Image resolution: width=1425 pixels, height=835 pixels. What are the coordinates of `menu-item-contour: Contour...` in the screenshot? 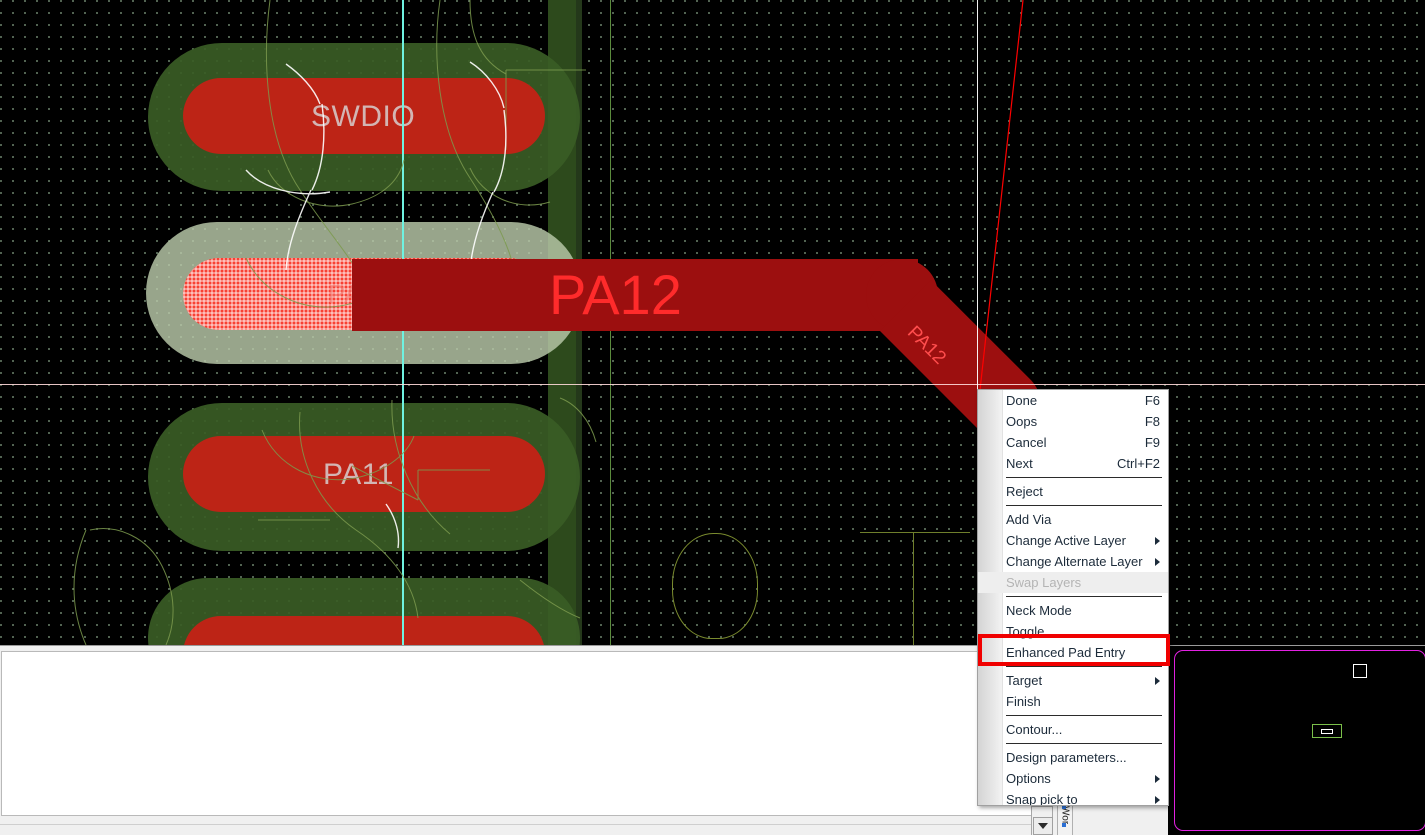 It's located at (1073, 729).